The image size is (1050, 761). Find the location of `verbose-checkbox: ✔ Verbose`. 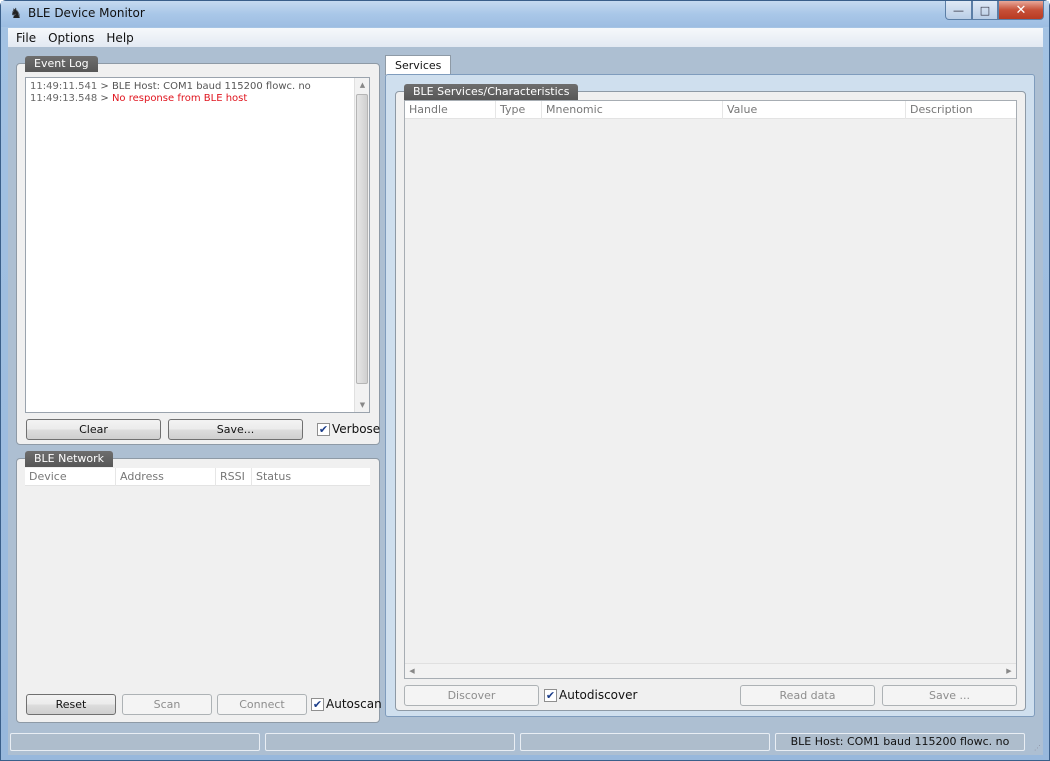

verbose-checkbox: ✔ Verbose is located at coordinates (348, 429).